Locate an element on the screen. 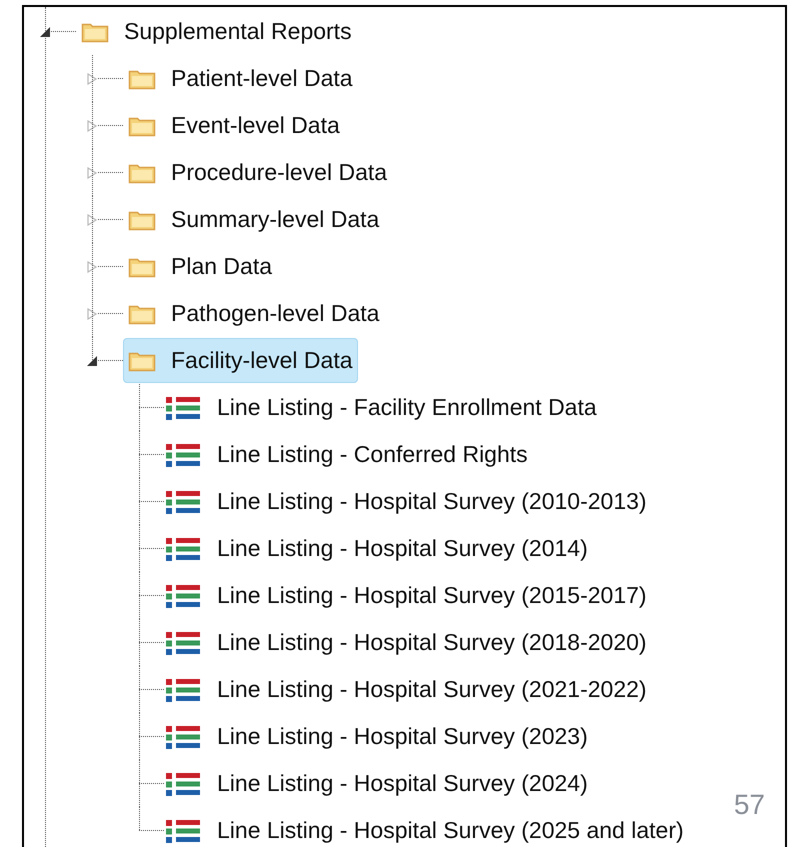 Image resolution: width=797 pixels, height=847 pixels. report-label: Line Listing - Conferred Rights is located at coordinates (372, 455).